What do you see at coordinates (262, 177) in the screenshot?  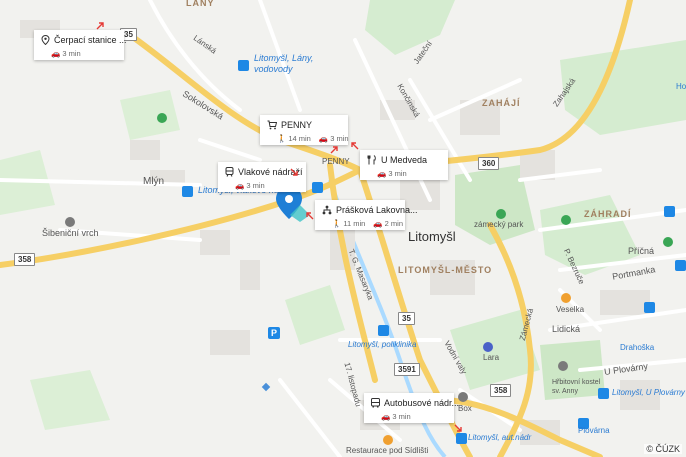 I see `poi-card-train-station: Vlakové nádraží 🚗 3 min` at bounding box center [262, 177].